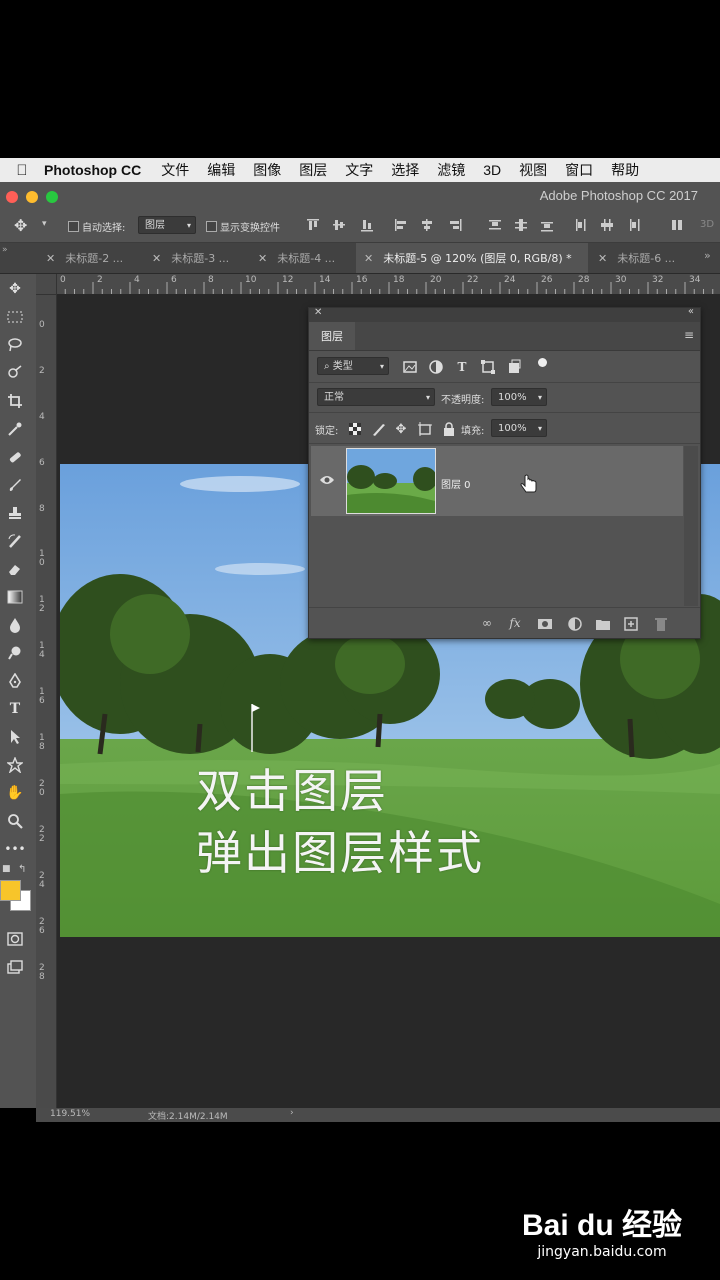  Describe the element at coordinates (15, 541) in the screenshot. I see `history-brush-tool-icon` at that location.